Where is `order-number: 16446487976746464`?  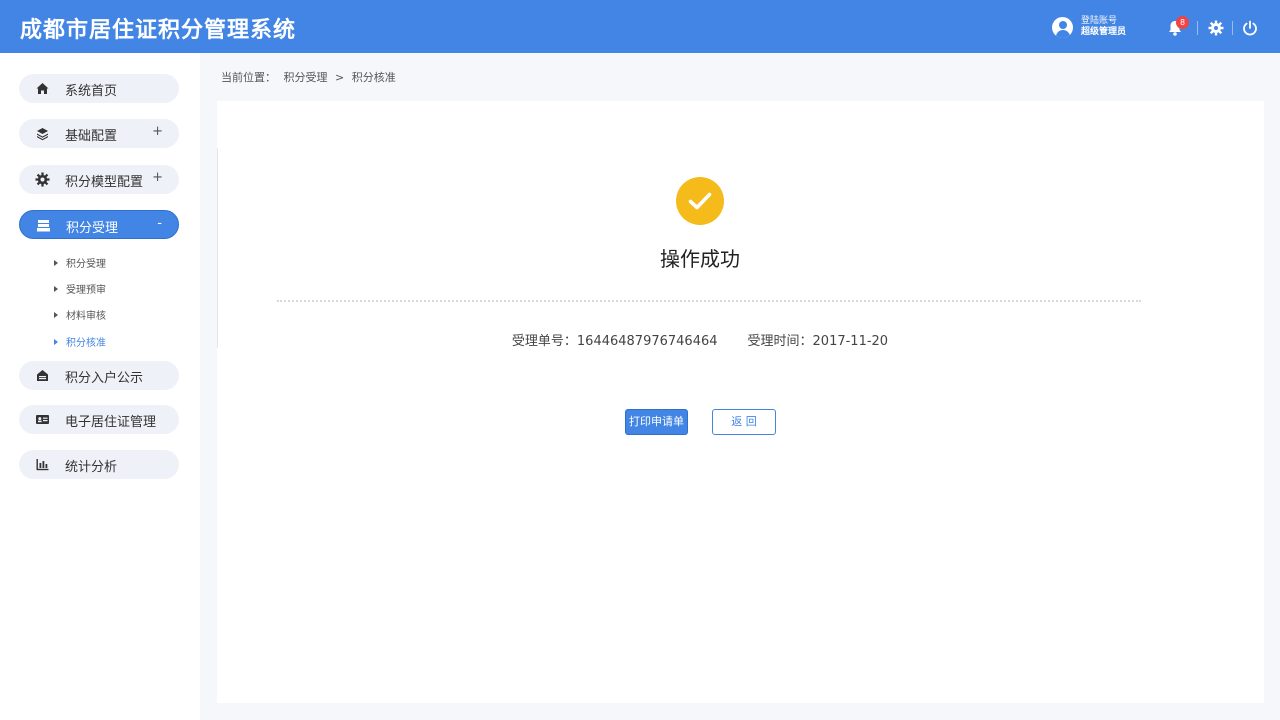
order-number: 16446487976746464 is located at coordinates (647, 341).